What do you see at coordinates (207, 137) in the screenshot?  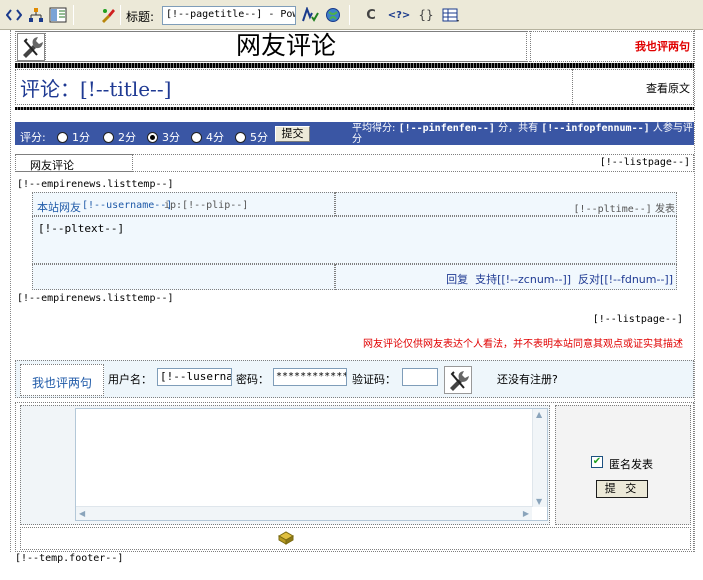 I see `rating-option-4: 4分` at bounding box center [207, 137].